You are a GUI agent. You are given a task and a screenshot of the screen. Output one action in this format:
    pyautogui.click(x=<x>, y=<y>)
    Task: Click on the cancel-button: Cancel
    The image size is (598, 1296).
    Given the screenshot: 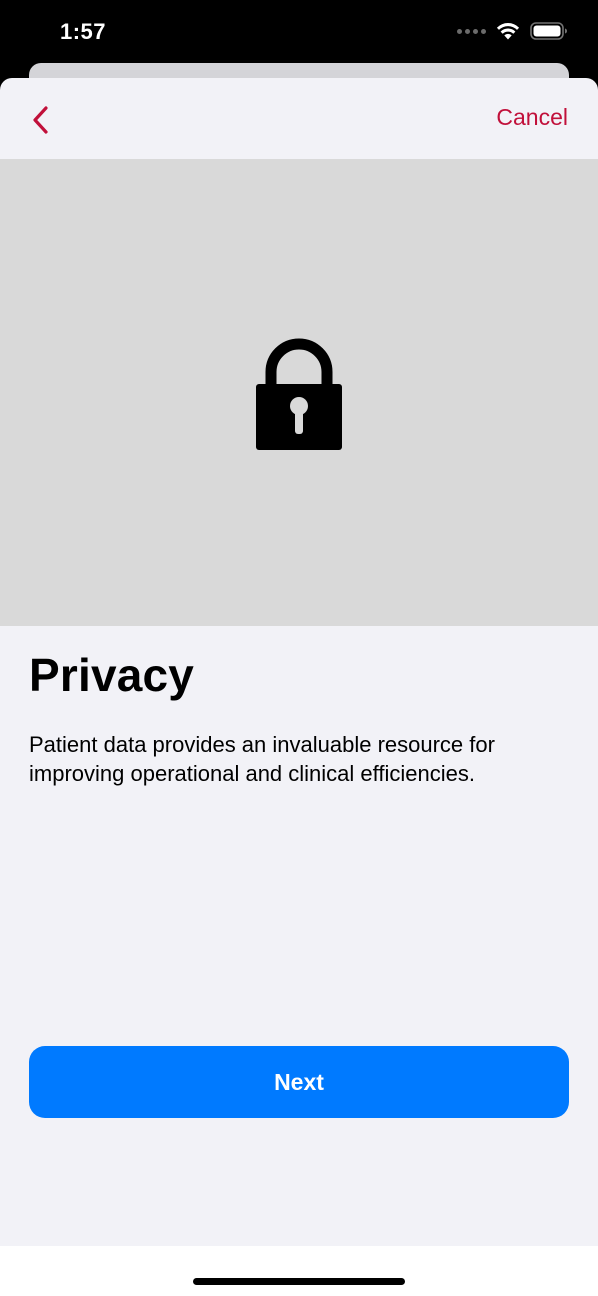 What is the action you would take?
    pyautogui.click(x=532, y=117)
    